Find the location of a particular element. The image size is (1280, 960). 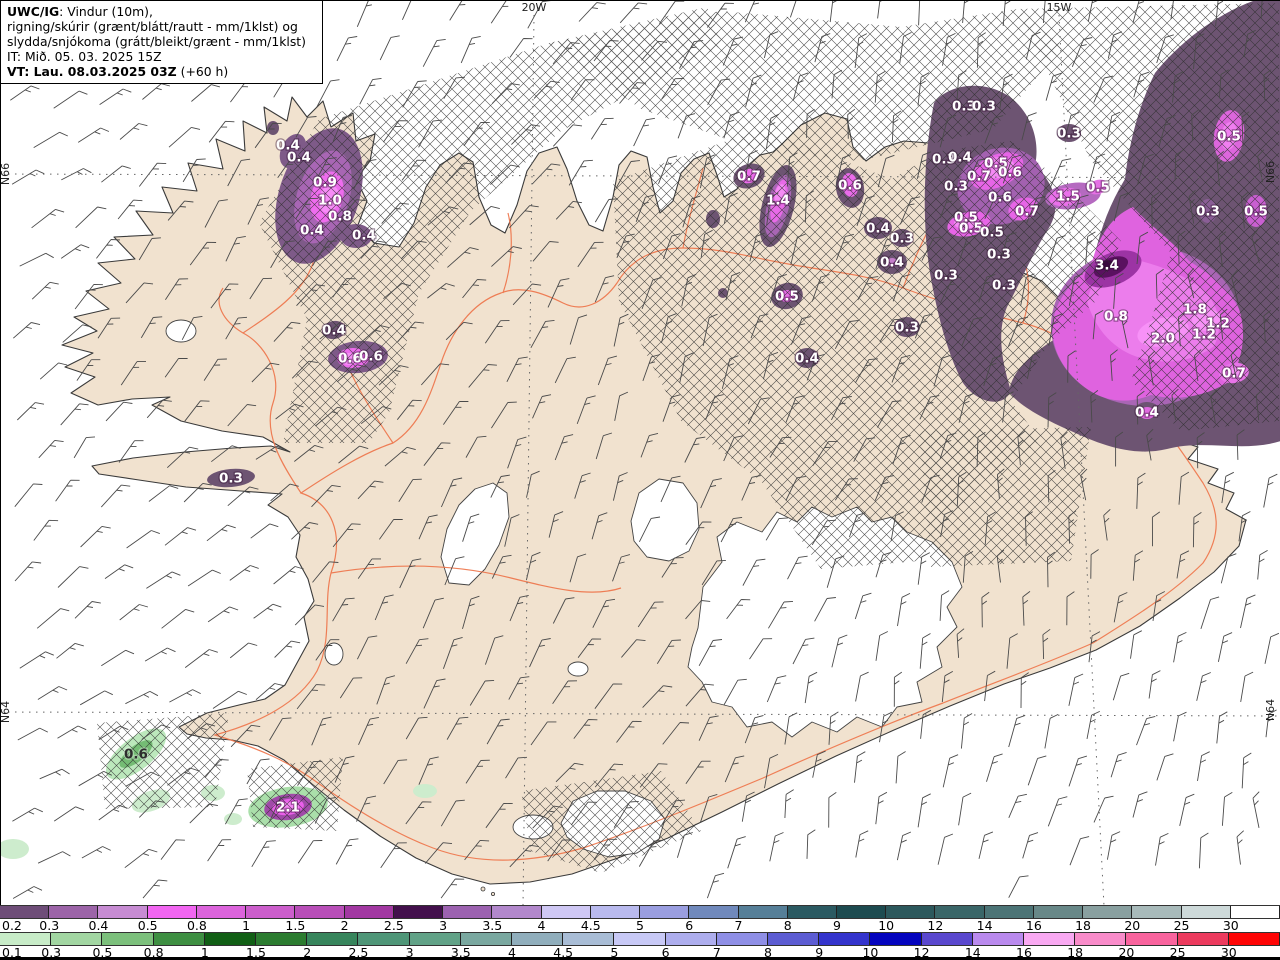

meridian-label: 20W is located at coordinates (534, 7).